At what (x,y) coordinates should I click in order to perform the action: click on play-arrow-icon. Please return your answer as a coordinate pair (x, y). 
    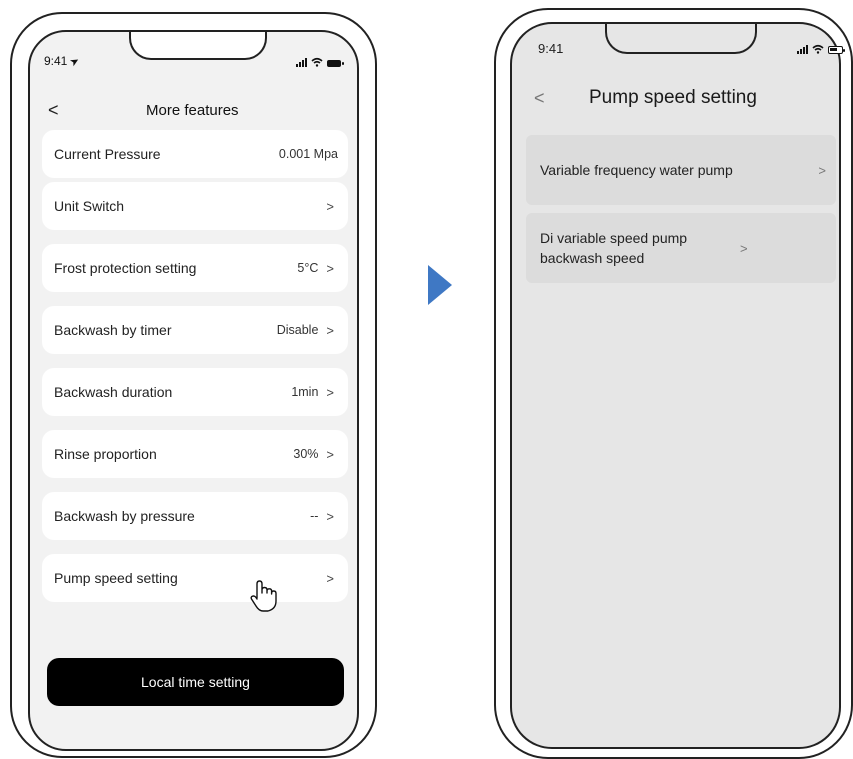
    Looking at the image, I should click on (440, 285).